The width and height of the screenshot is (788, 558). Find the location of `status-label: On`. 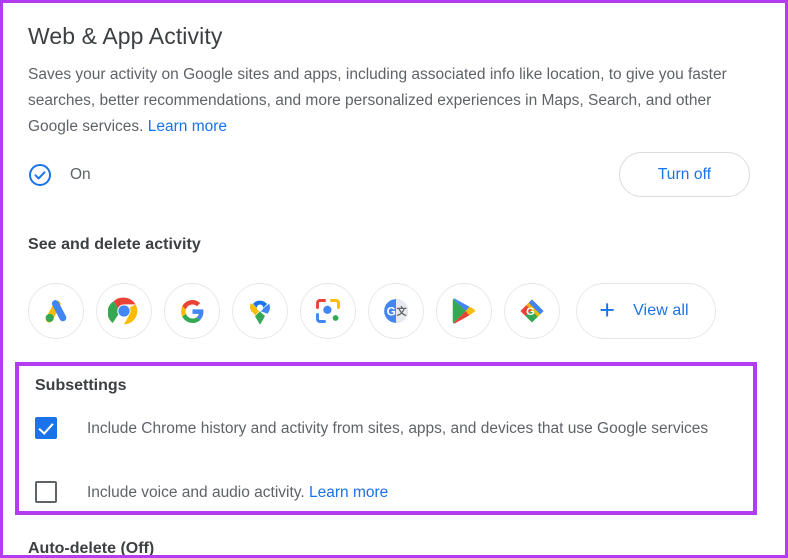

status-label: On is located at coordinates (80, 174).